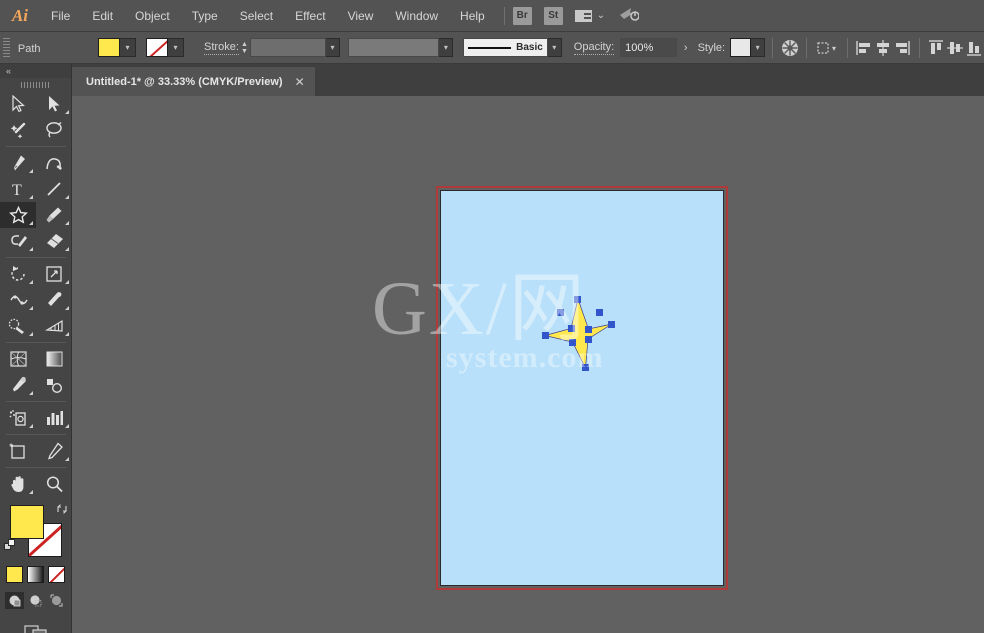 This screenshot has width=984, height=633. I want to click on tools-panel-header: «, so click(35, 71).